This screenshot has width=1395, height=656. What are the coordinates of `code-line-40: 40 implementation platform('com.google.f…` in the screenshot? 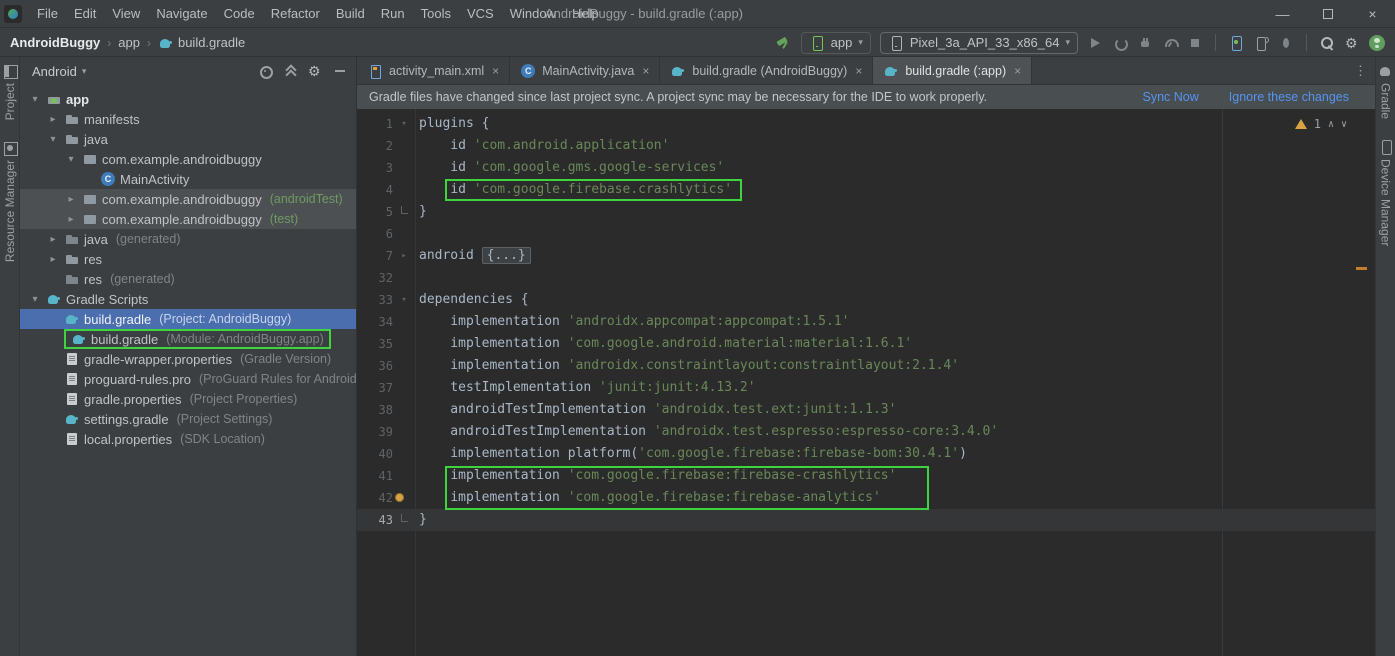 It's located at (866, 454).